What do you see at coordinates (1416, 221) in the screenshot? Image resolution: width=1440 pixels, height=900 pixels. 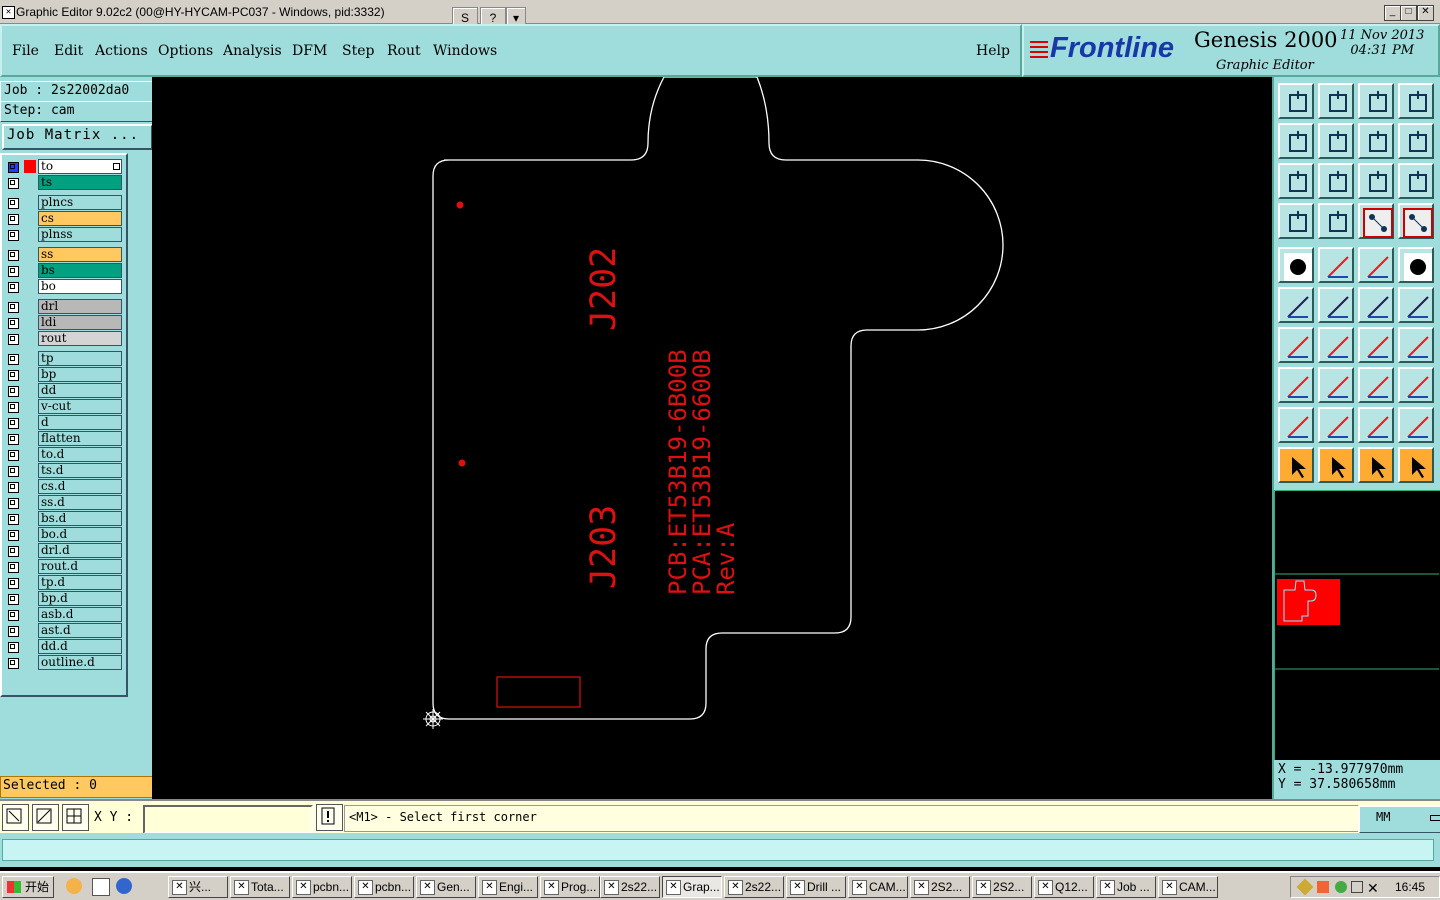 I see `net-active-icon` at bounding box center [1416, 221].